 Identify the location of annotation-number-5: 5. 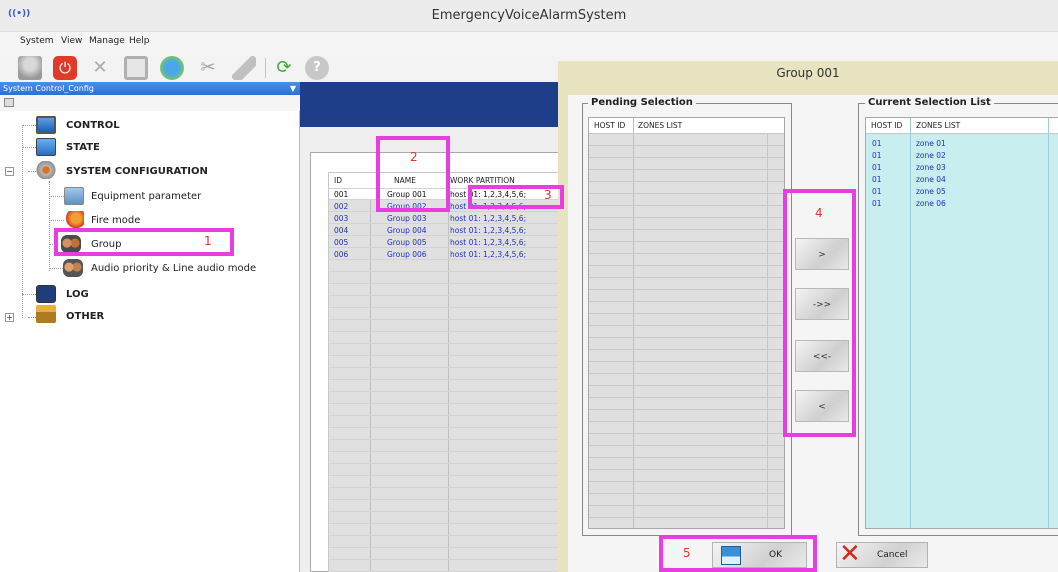
(687, 553).